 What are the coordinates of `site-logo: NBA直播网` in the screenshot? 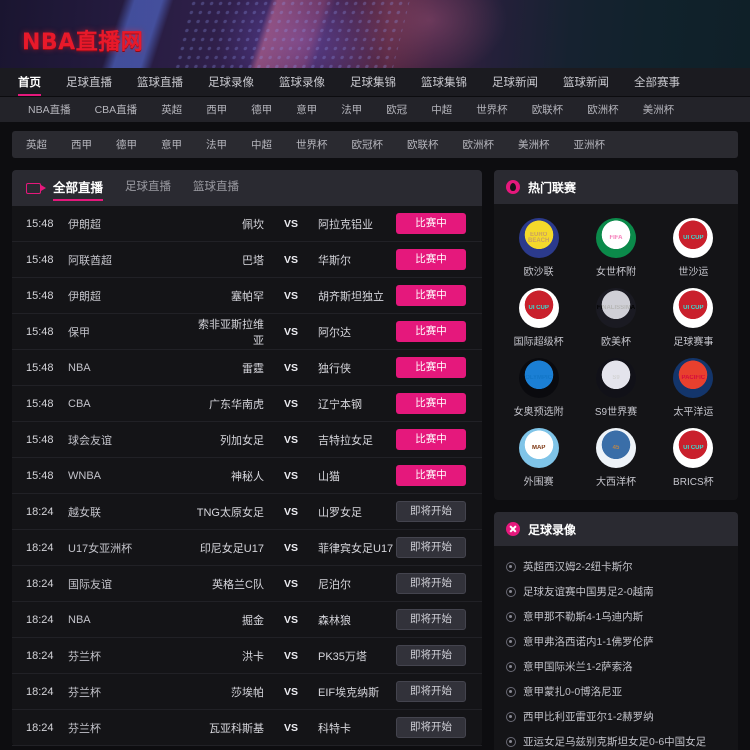 It's located at (82, 40).